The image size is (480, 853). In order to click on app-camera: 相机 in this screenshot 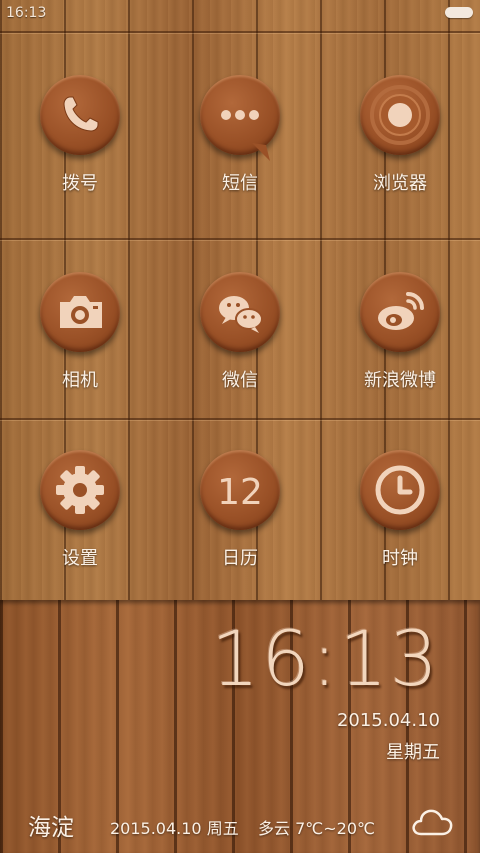, I will do `click(80, 332)`.